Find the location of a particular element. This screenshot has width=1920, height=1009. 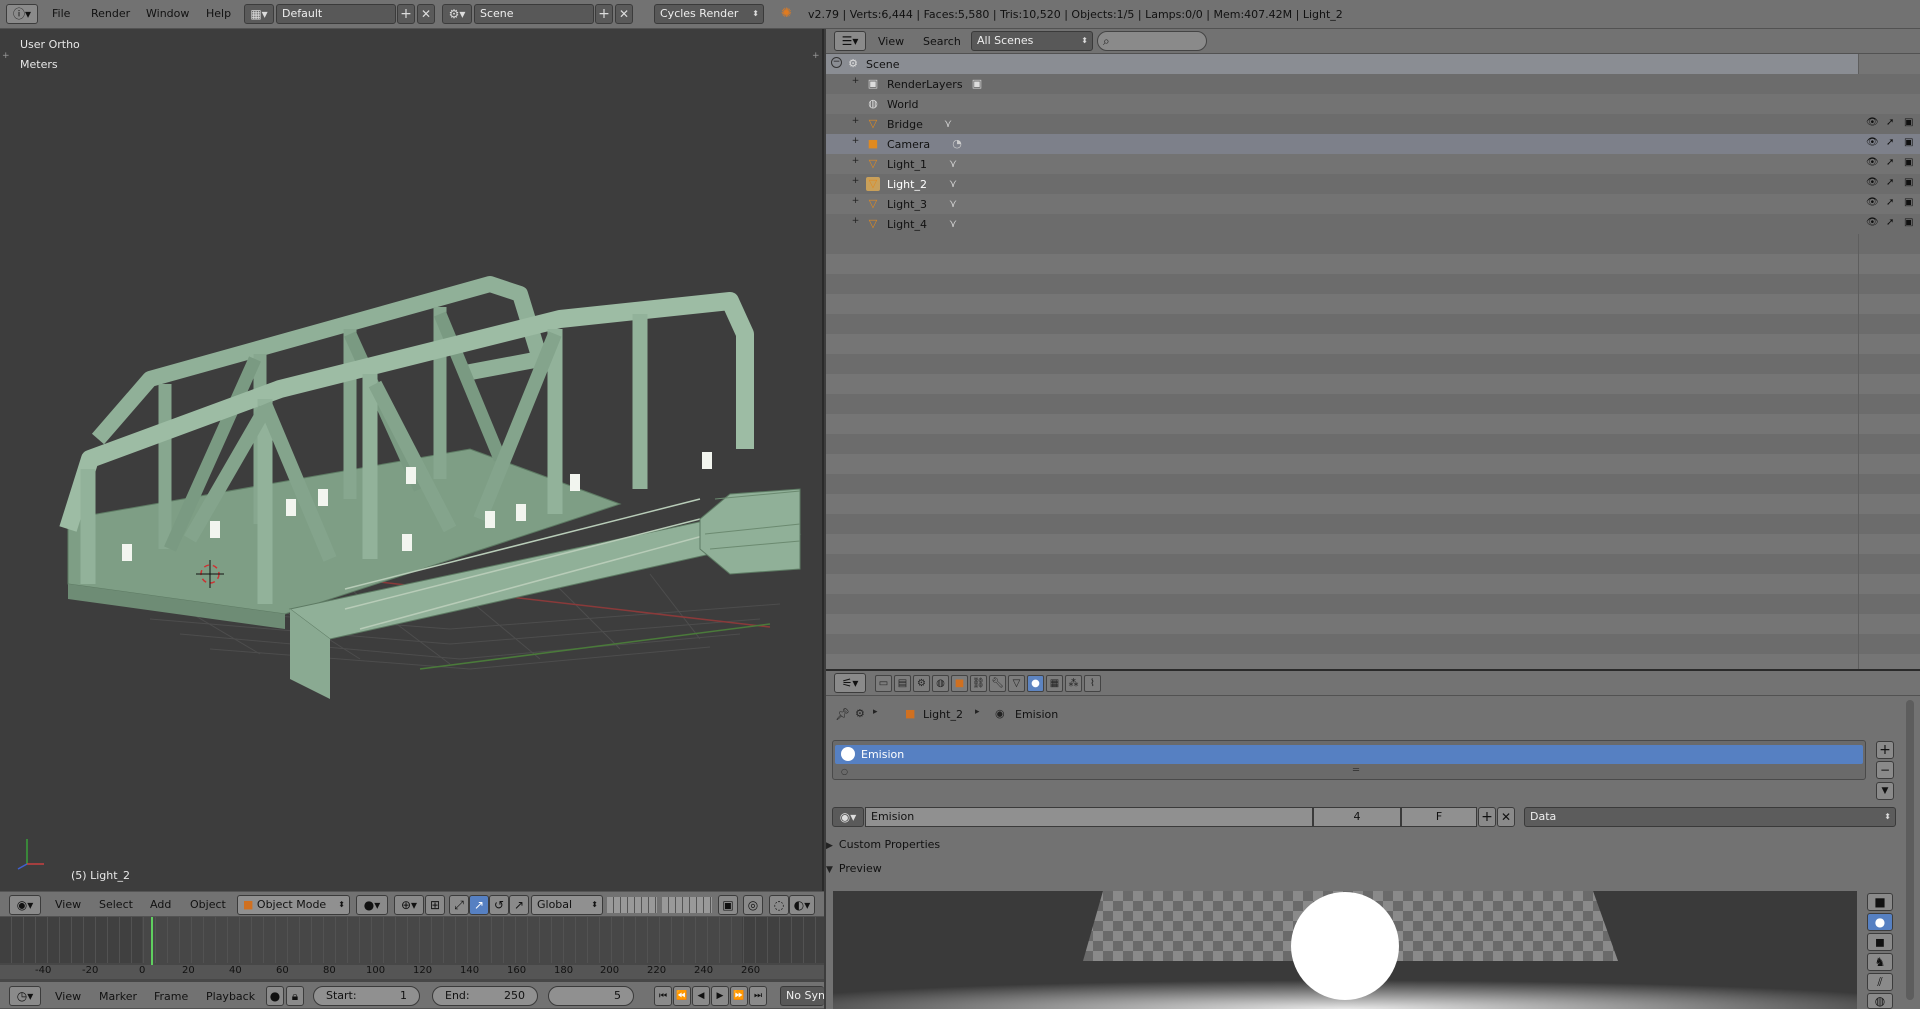

menu-select: Select is located at coordinates (116, 904).